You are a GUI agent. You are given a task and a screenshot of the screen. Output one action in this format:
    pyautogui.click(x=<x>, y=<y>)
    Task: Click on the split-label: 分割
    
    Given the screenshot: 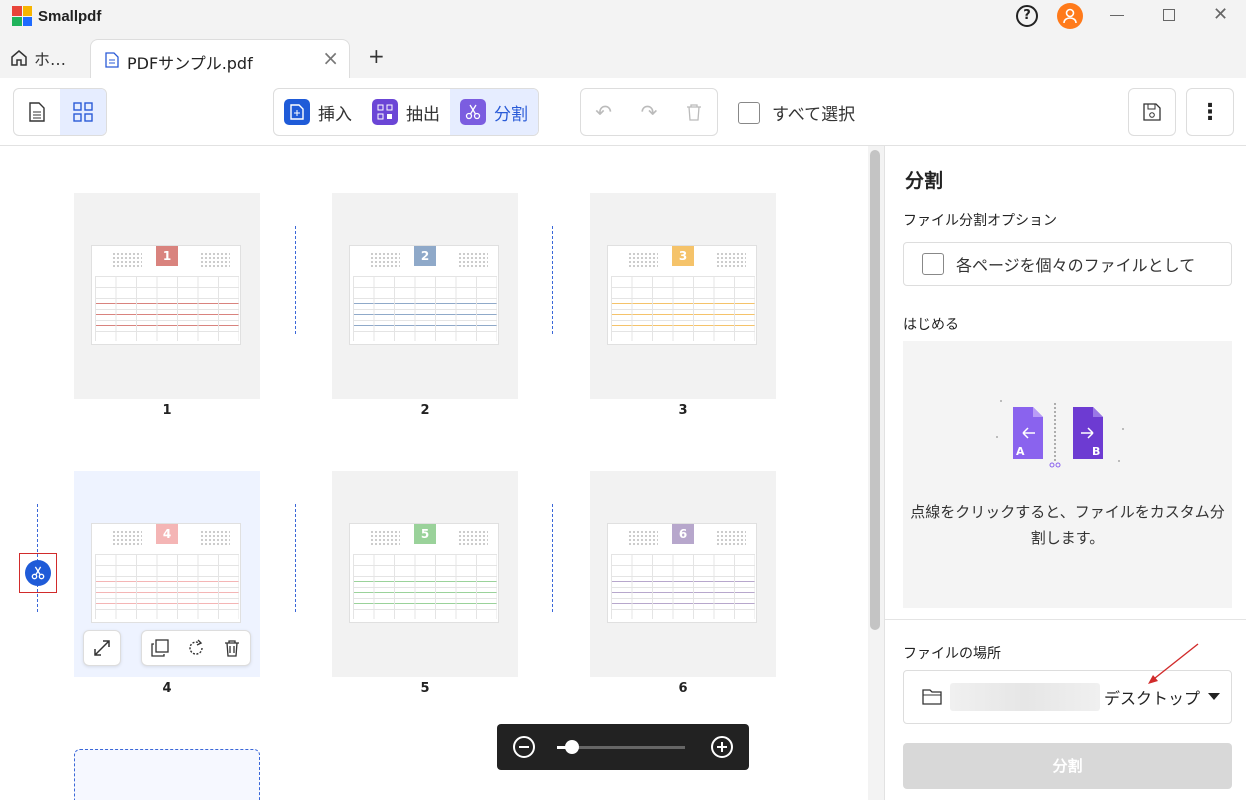 What is the action you would take?
    pyautogui.click(x=511, y=114)
    